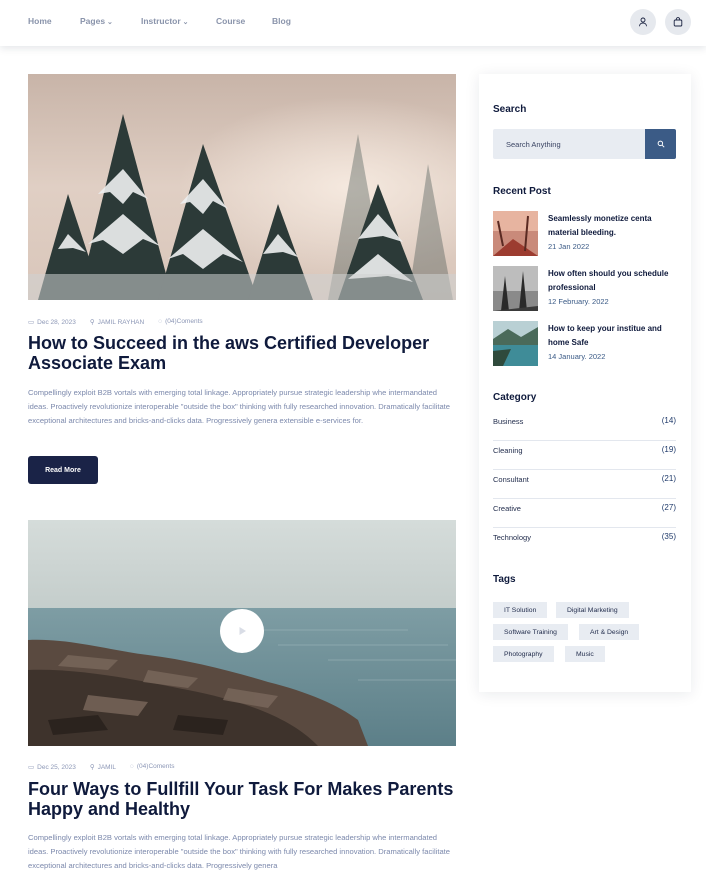  I want to click on recent-post-date: 12 February. 2022, so click(578, 301).